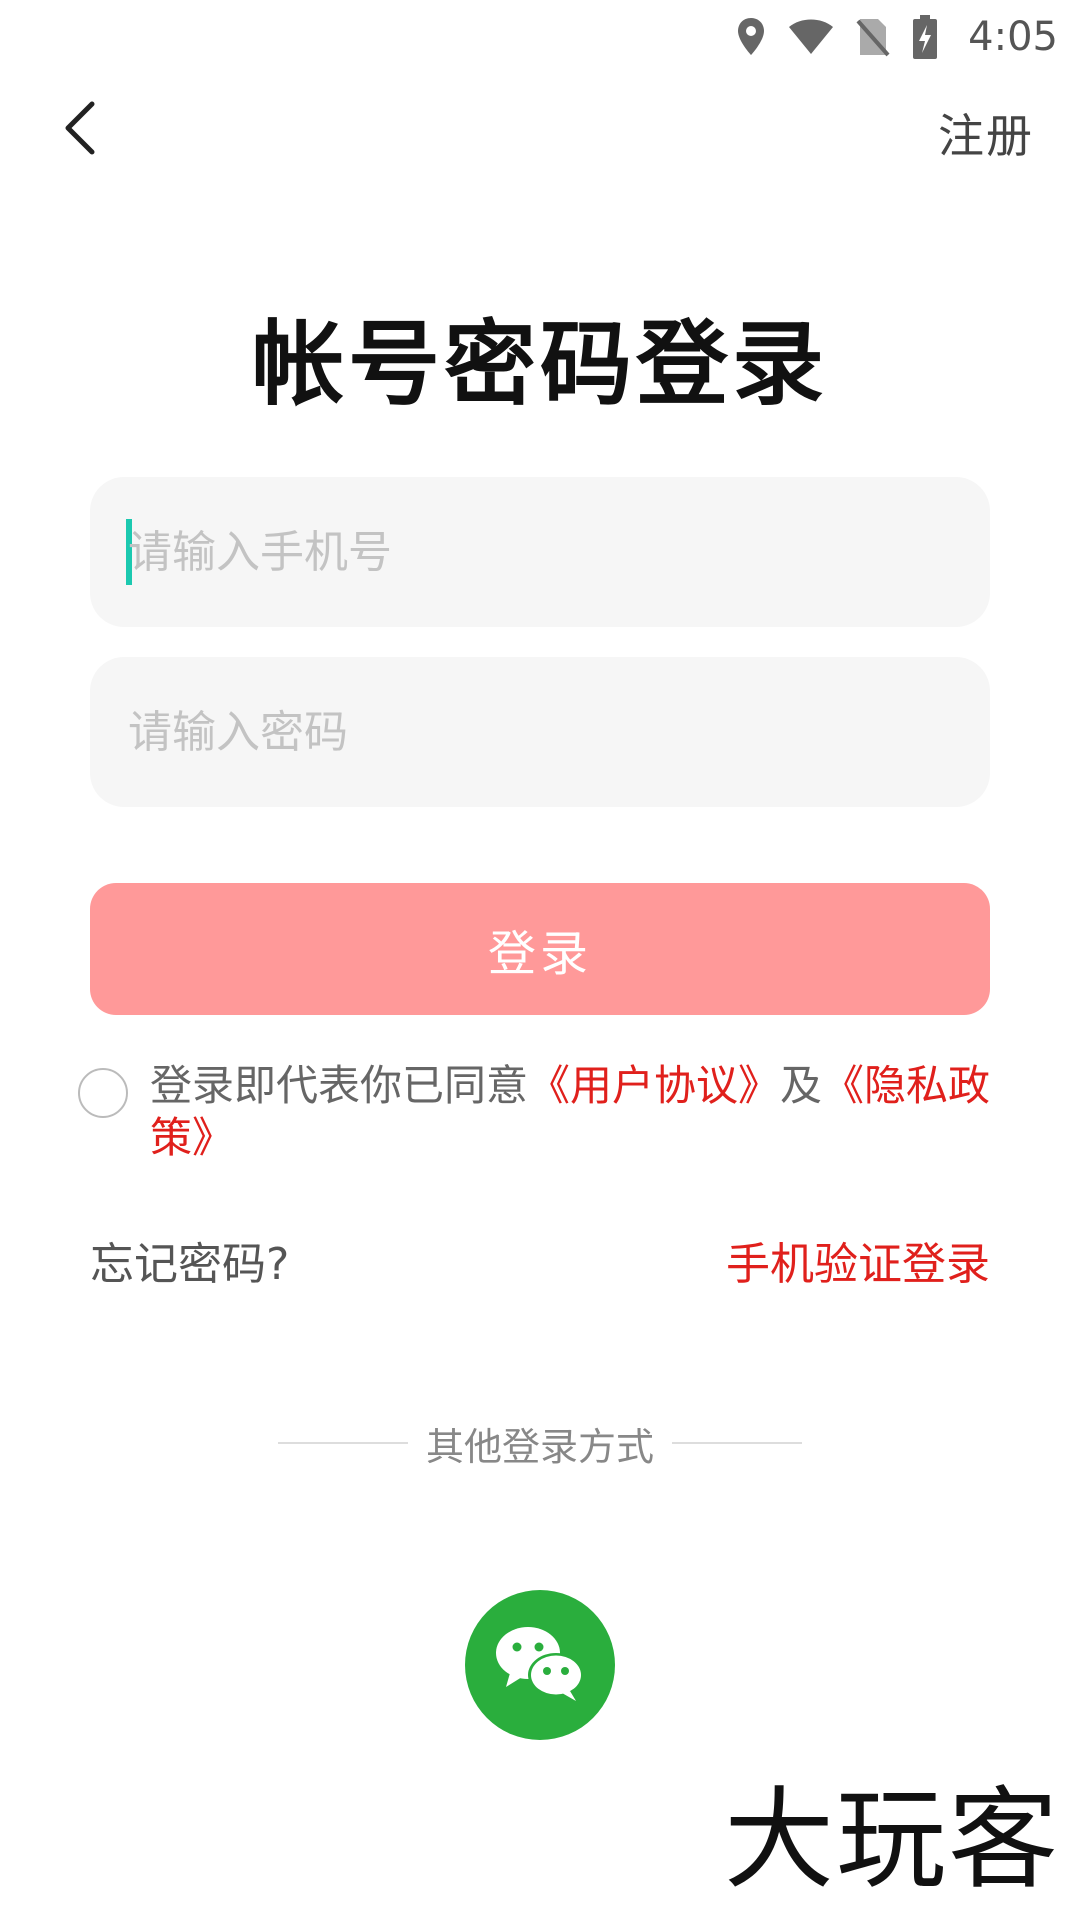  What do you see at coordinates (339, 1085) in the screenshot?
I see `agreement-prefix: 登录即代表你已同意` at bounding box center [339, 1085].